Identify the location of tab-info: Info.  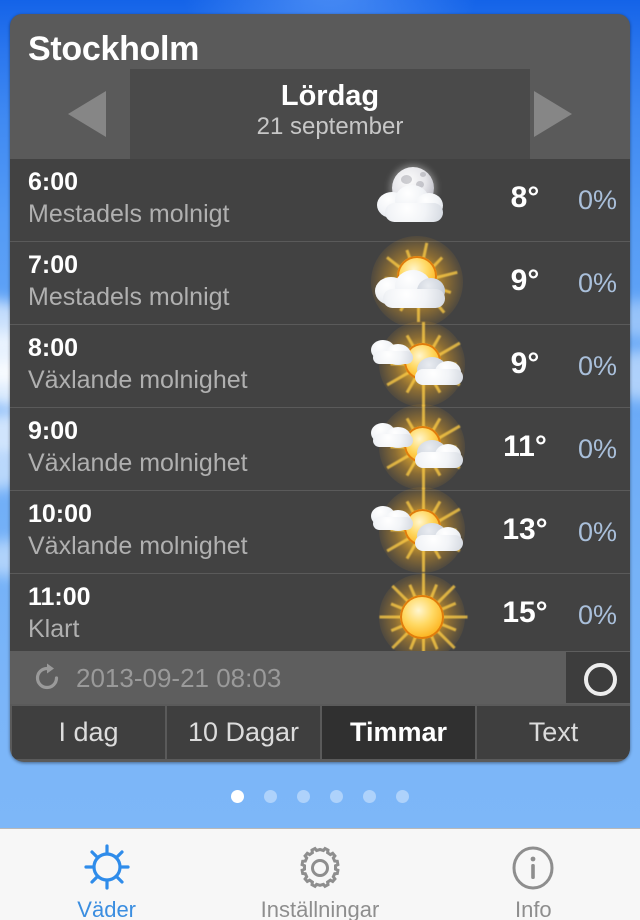
(533, 874).